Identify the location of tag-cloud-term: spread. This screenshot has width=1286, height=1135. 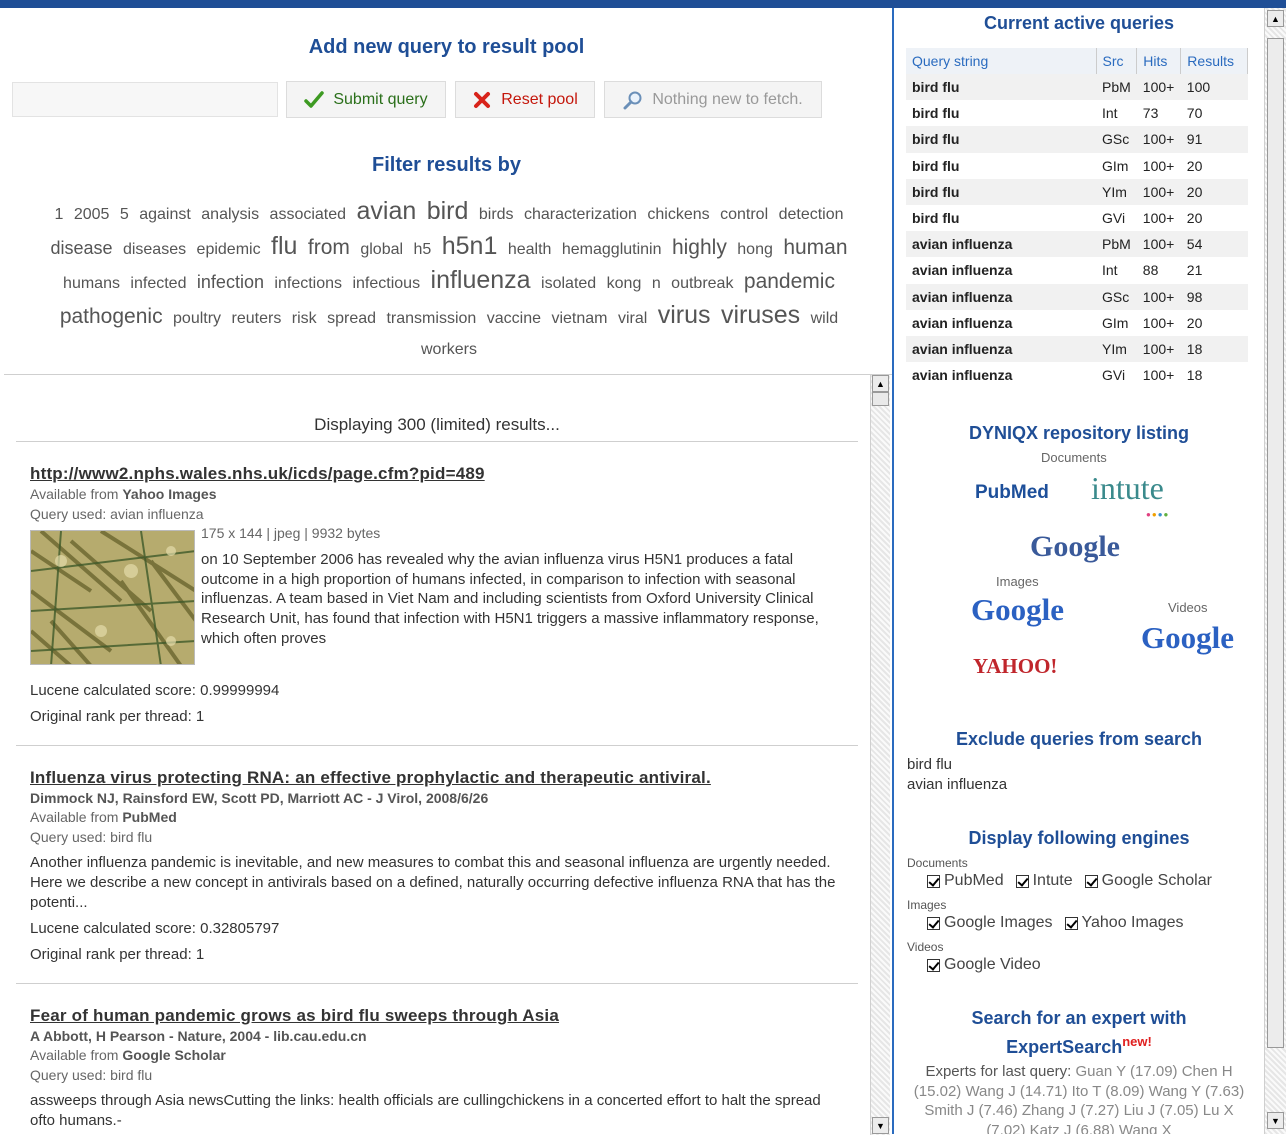
(351, 318).